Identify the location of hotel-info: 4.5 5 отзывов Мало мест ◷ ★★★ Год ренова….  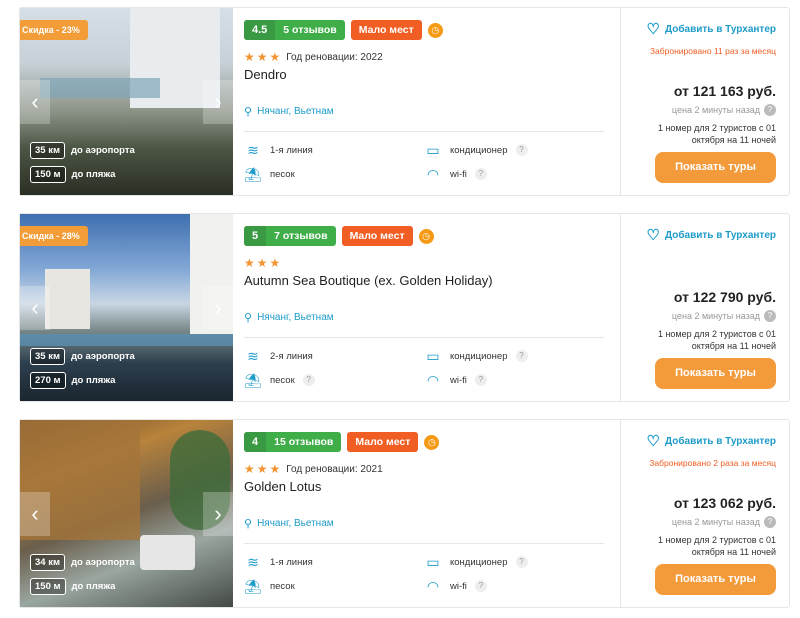
(429, 101).